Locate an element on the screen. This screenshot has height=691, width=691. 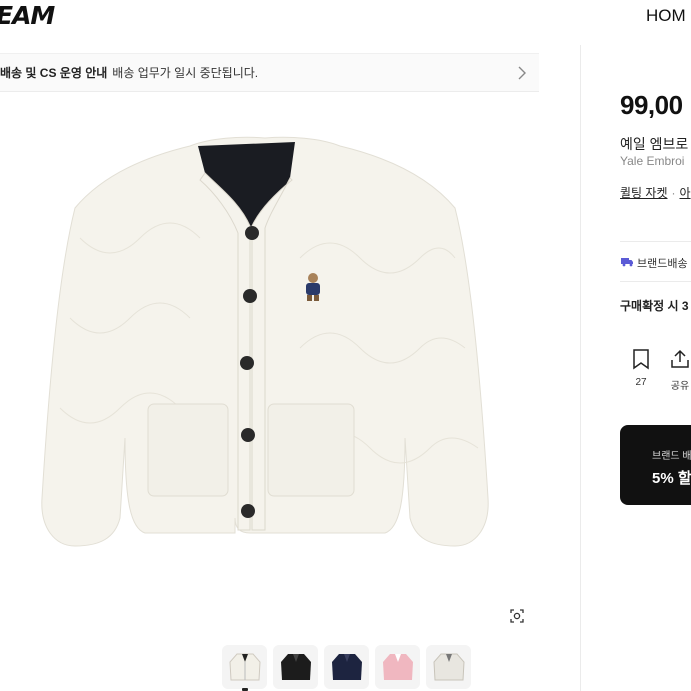
delivery-info: 브랜드배송 is located at coordinates (654, 263).